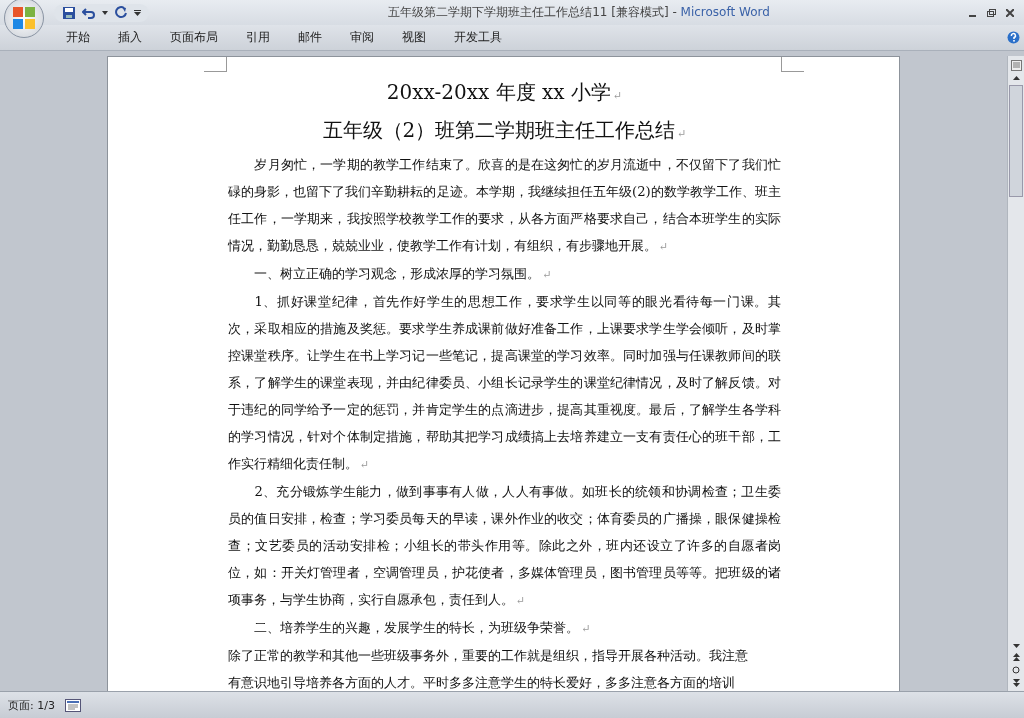 Image resolution: width=1024 pixels, height=718 pixels. I want to click on window-title: 五年级第二学期下学期班主任工作总结11 [兼容模式] - Microsoft Word, so click(579, 12).